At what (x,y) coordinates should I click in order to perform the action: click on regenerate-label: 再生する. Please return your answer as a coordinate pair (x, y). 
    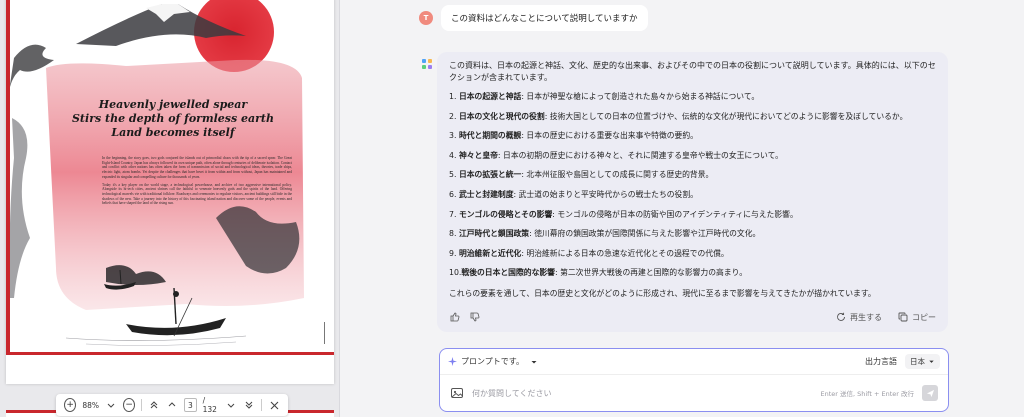
    Looking at the image, I should click on (866, 317).